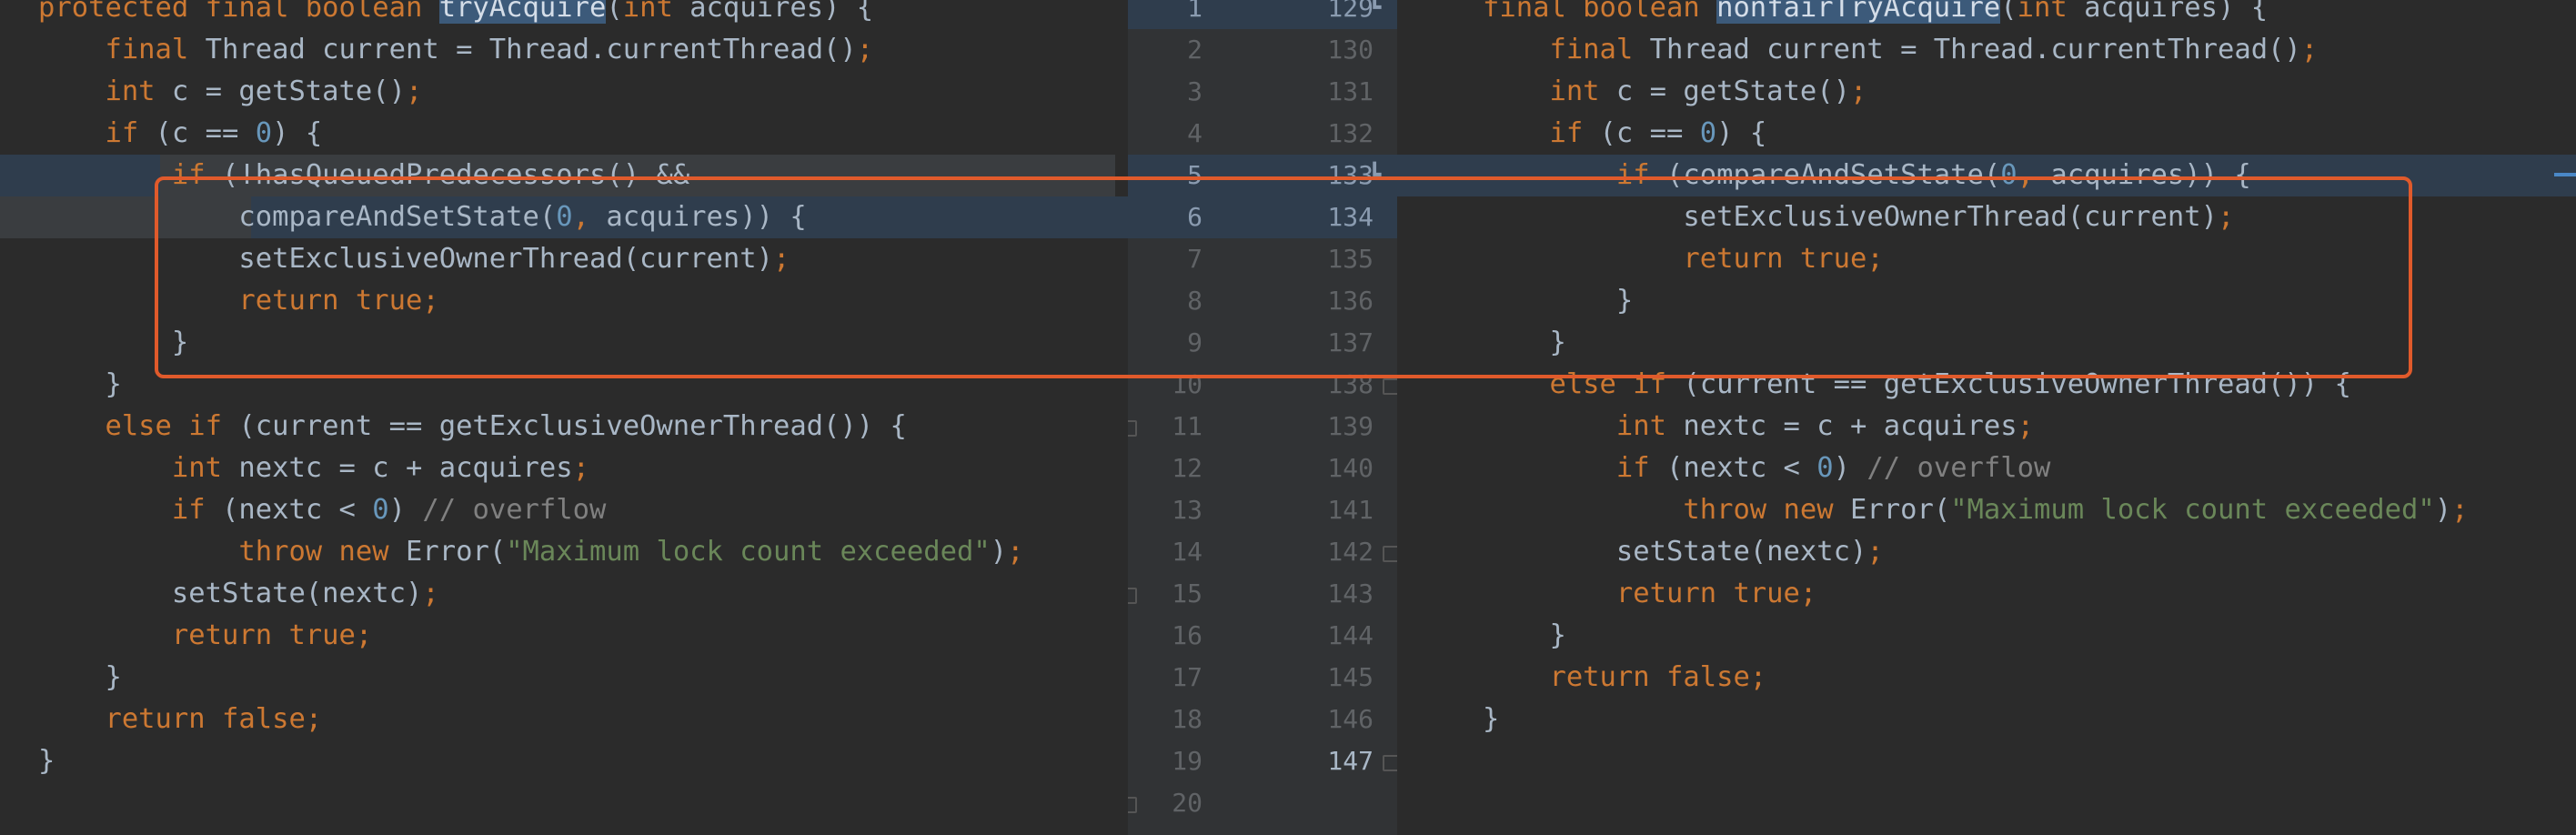  What do you see at coordinates (1187, 803) in the screenshot?
I see `left-line-number: 20` at bounding box center [1187, 803].